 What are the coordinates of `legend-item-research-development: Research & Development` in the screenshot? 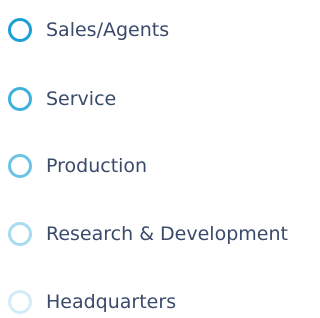 It's located at (148, 234).